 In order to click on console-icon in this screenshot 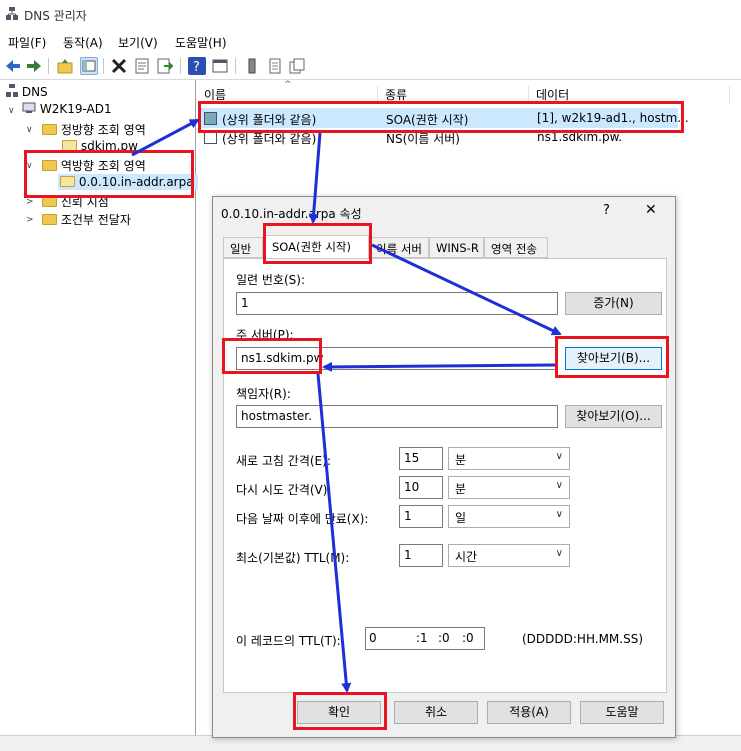, I will do `click(220, 66)`.